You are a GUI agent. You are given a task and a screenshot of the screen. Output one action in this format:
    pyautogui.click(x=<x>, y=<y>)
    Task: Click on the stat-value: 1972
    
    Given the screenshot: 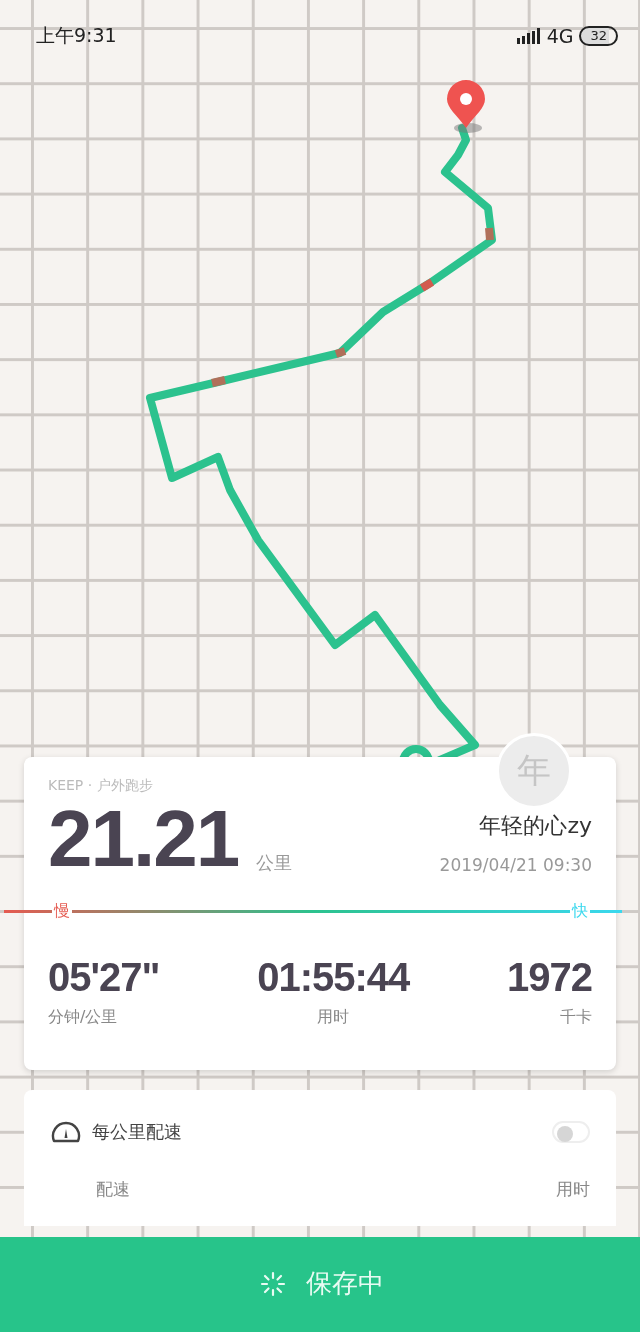 What is the action you would take?
    pyautogui.click(x=549, y=977)
    